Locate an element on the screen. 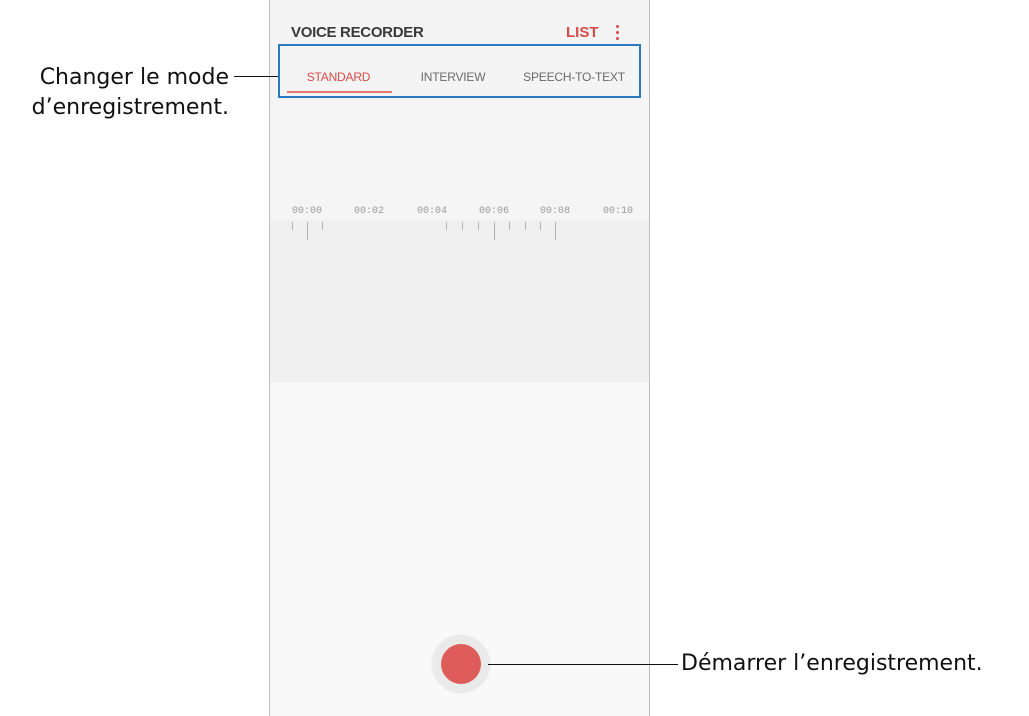  more-vertical-icon is located at coordinates (618, 34).